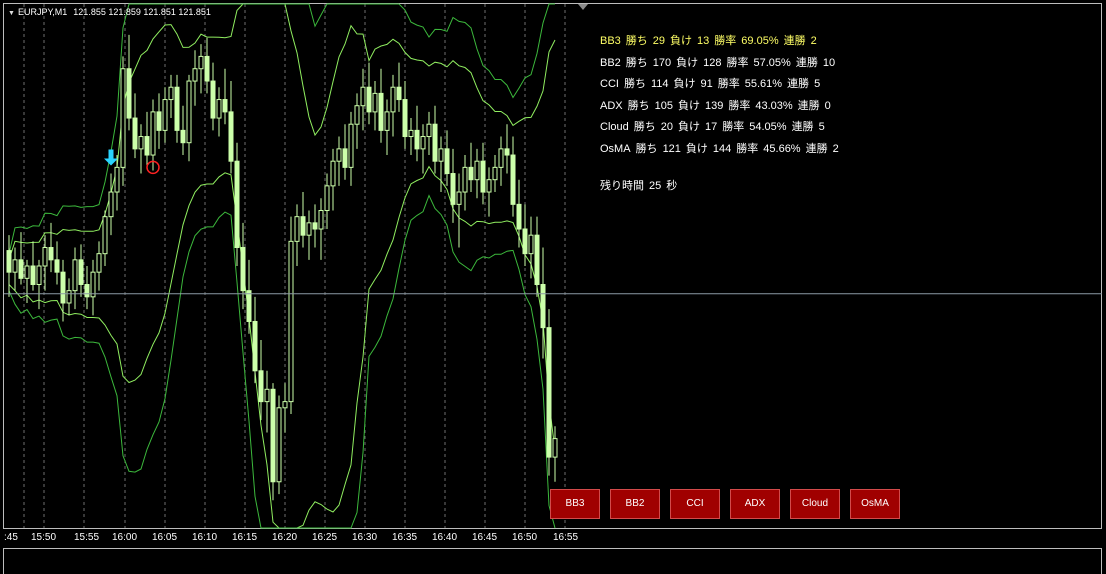 The width and height of the screenshot is (1106, 574). I want to click on stat-losses: 144, so click(722, 148).